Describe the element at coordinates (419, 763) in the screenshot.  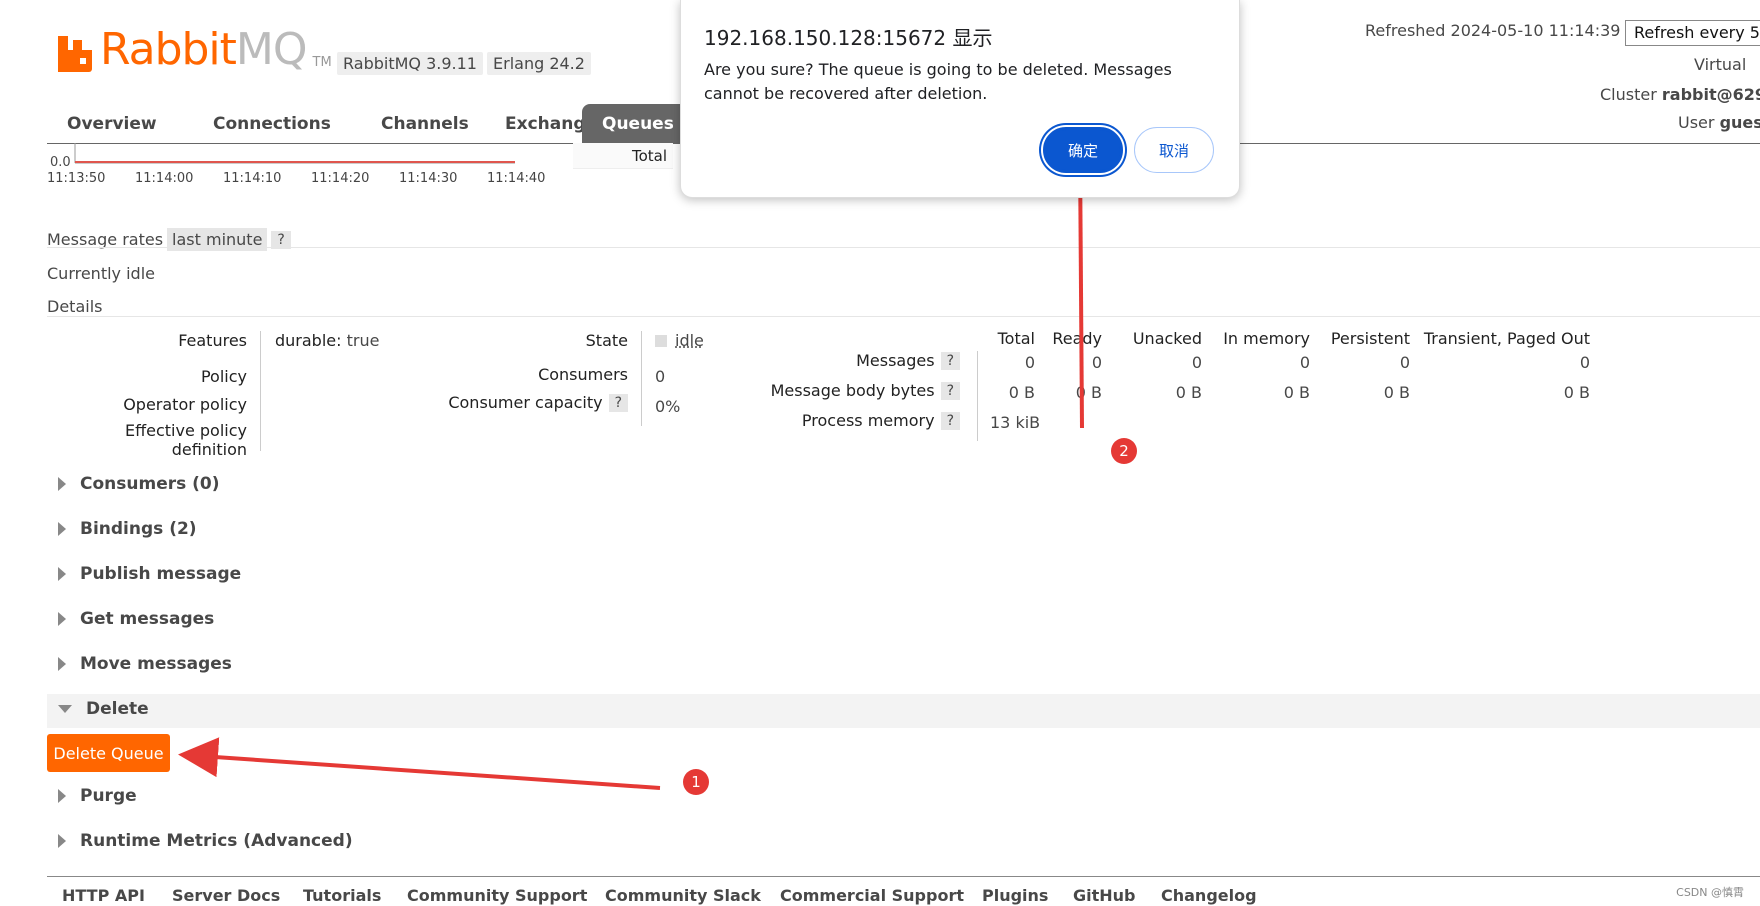
I see `arrow-to-delete-queue` at that location.